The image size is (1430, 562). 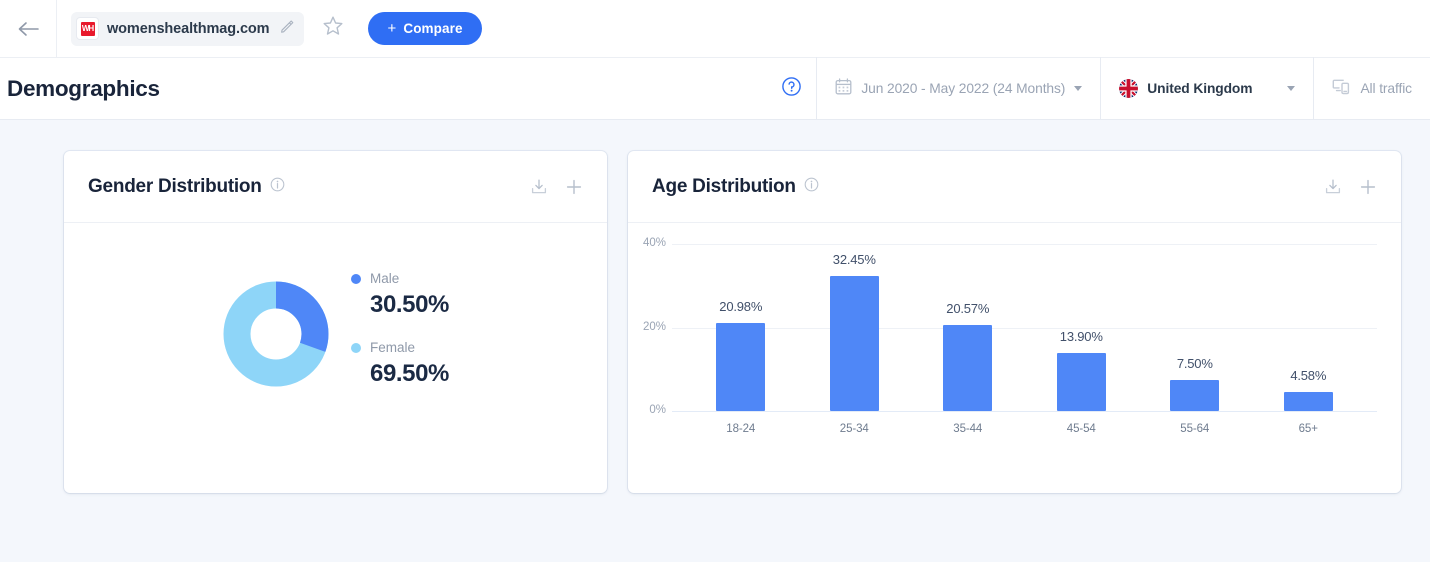 I want to click on help-button, so click(x=791, y=88).